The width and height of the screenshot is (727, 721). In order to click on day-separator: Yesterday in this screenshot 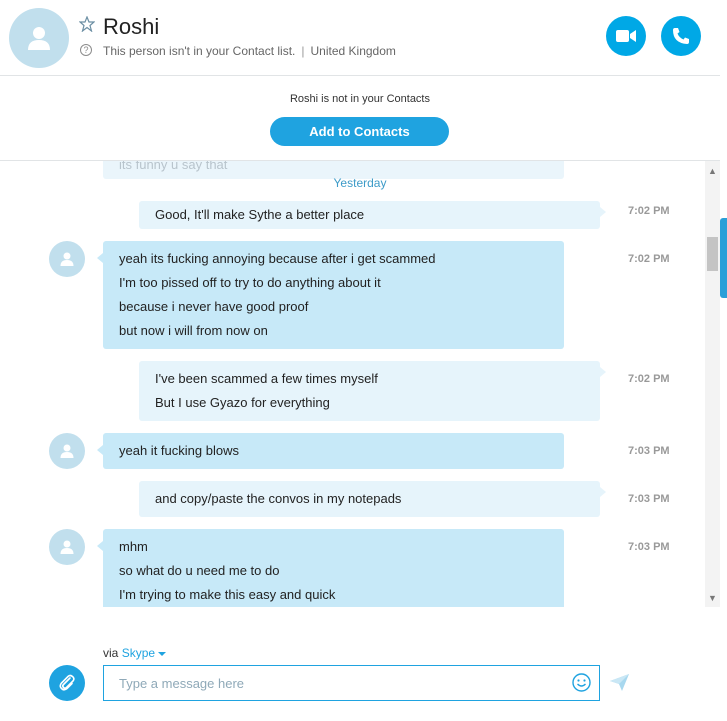, I will do `click(360, 183)`.